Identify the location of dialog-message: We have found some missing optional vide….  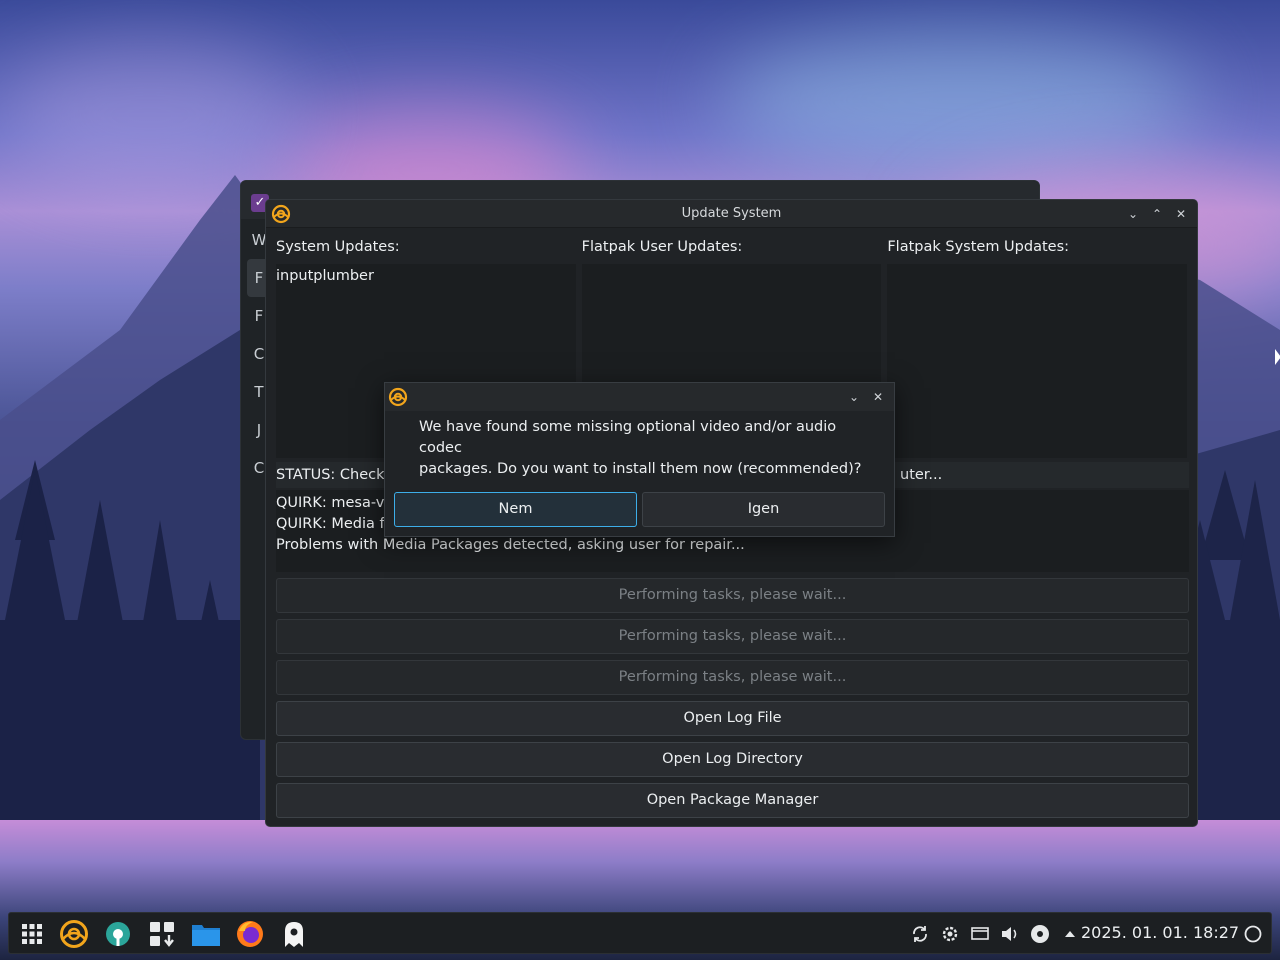
(649, 448).